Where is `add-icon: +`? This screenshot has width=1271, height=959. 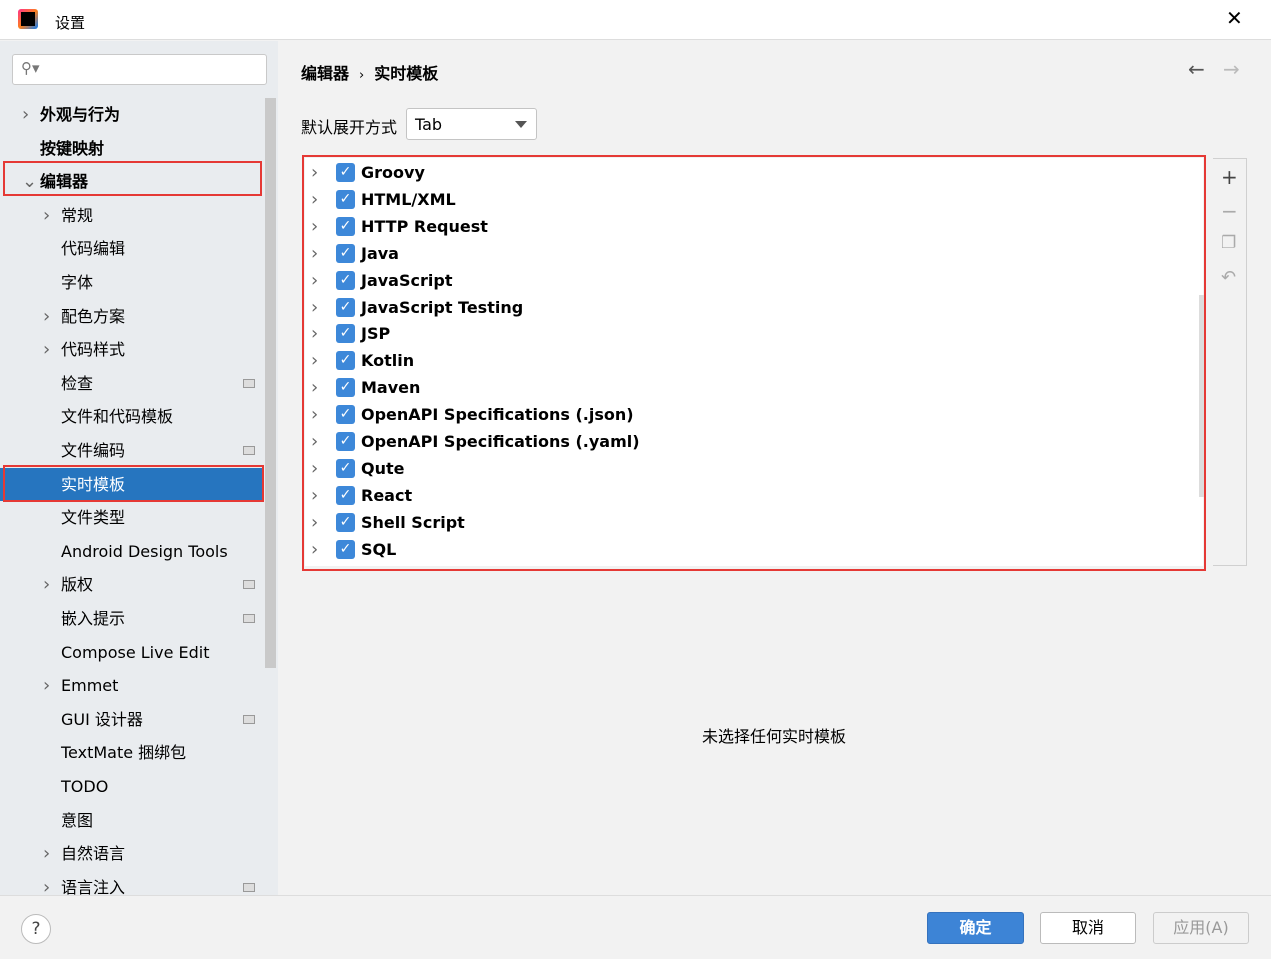 add-icon: + is located at coordinates (1229, 177).